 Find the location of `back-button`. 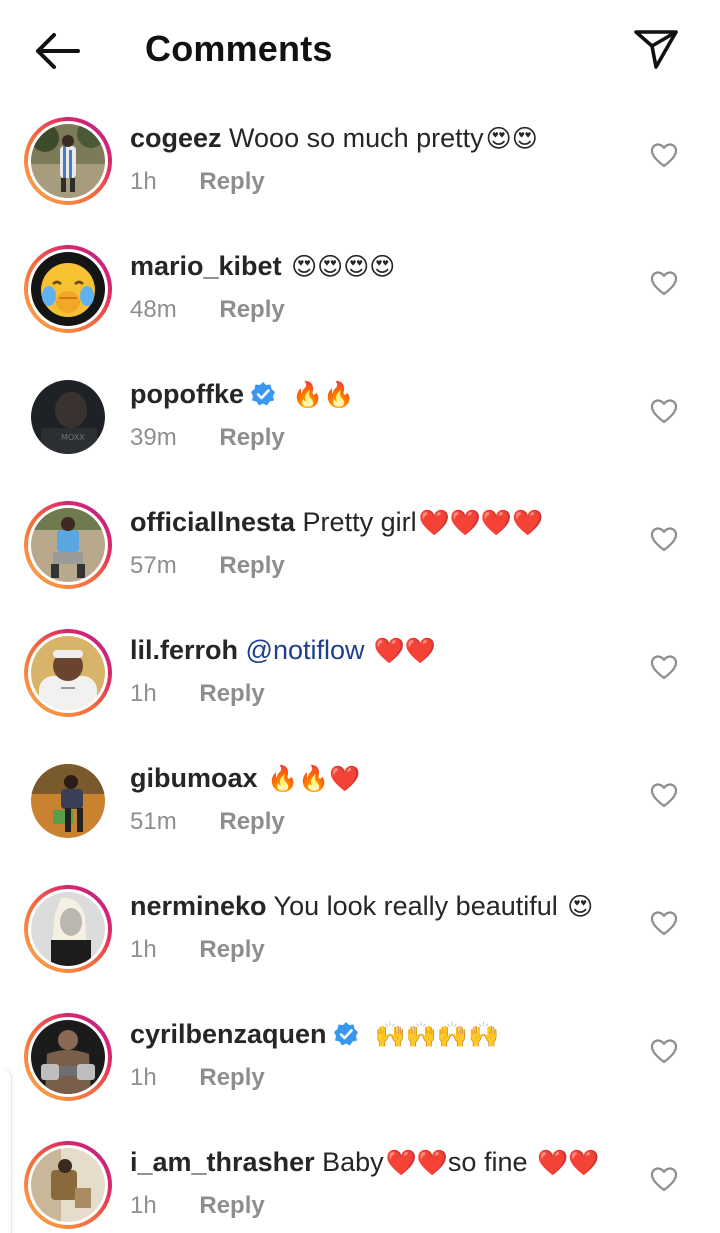

back-button is located at coordinates (56, 51).